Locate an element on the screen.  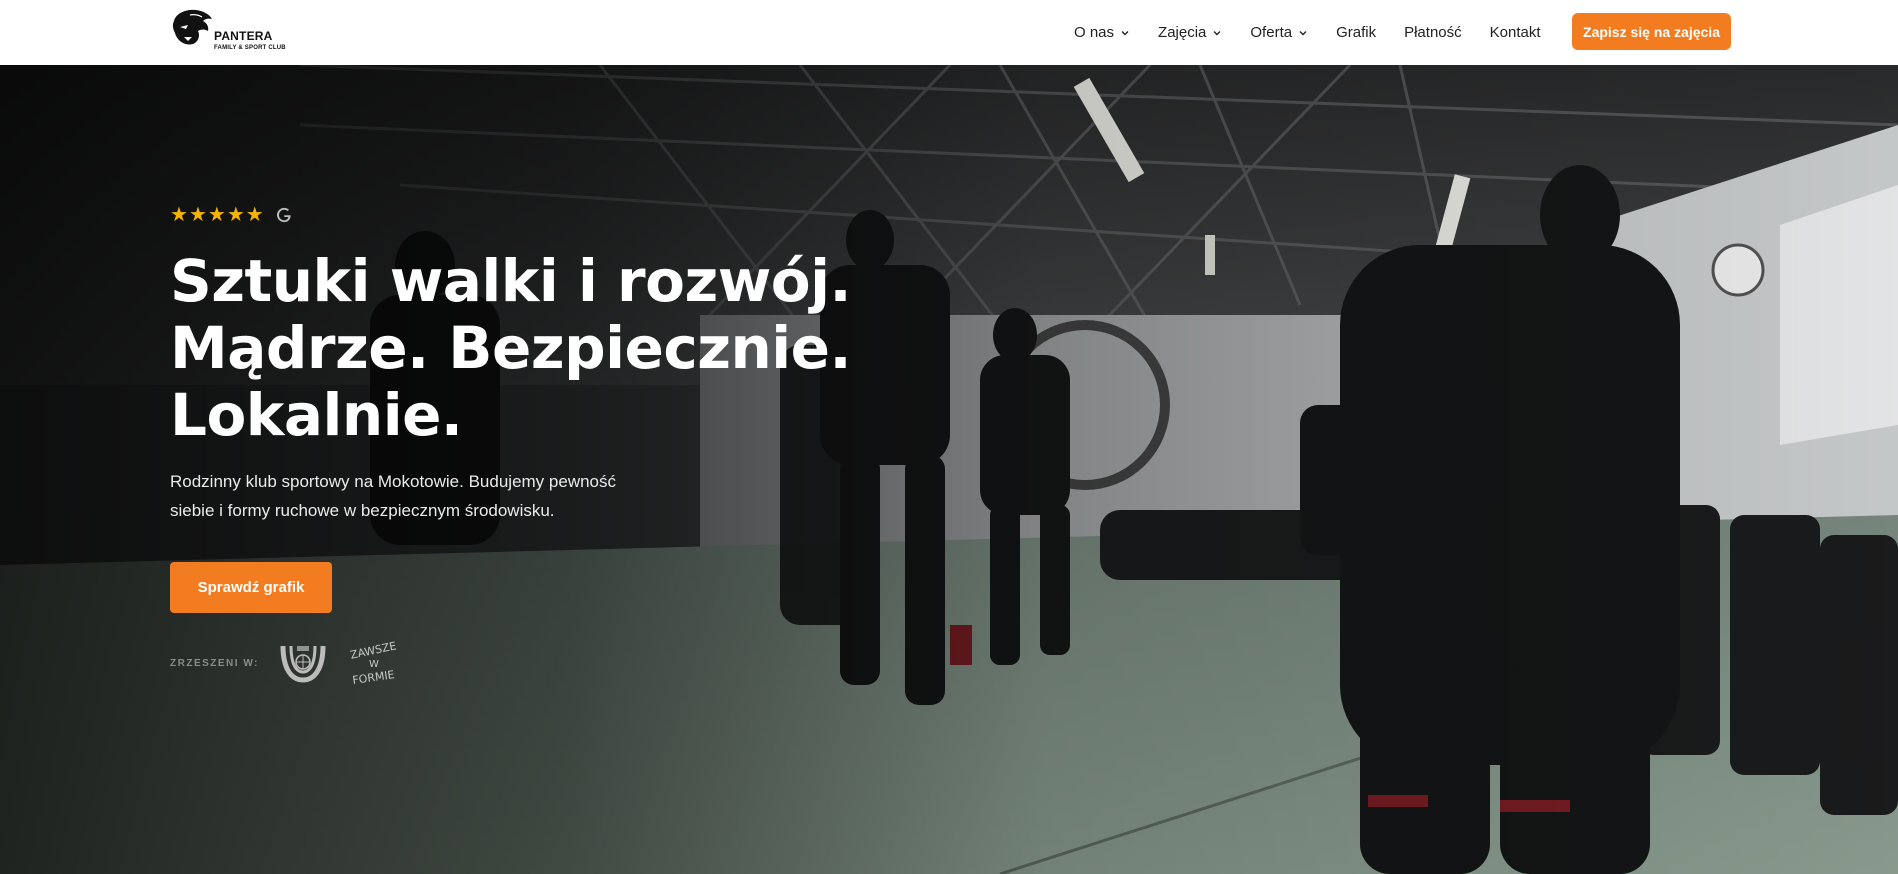
signup-button: Zapisz się na zajęcia is located at coordinates (1651, 31).